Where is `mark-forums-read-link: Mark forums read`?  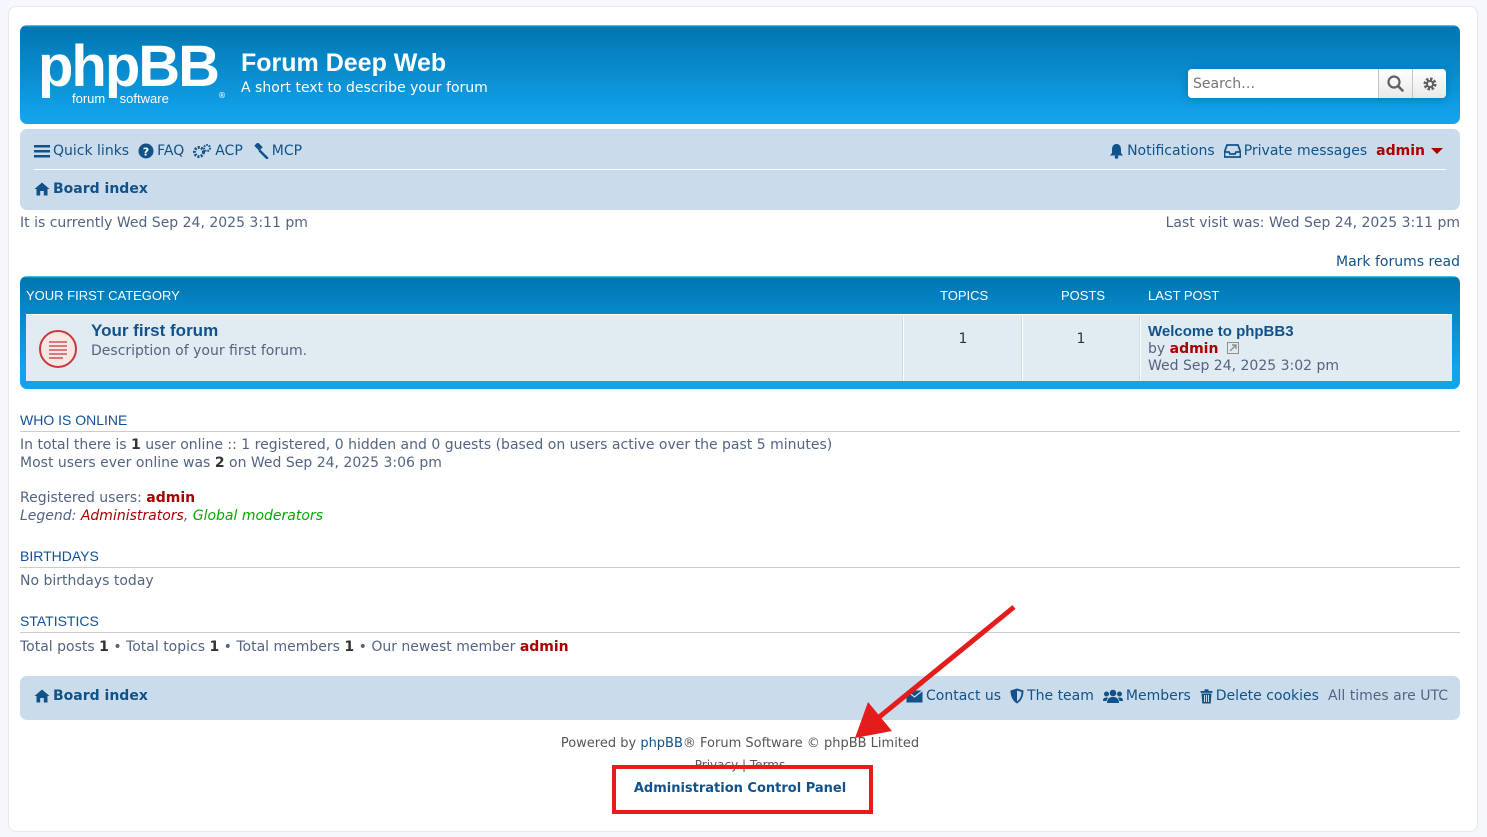 mark-forums-read-link: Mark forums read is located at coordinates (1398, 262).